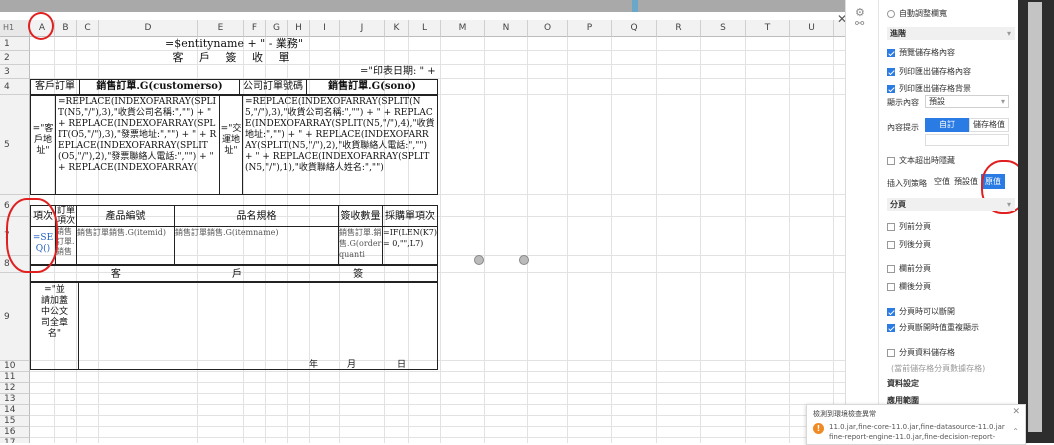 This screenshot has height=445, width=1054. What do you see at coordinates (723, 28) in the screenshot?
I see `column-header-s: S` at bounding box center [723, 28].